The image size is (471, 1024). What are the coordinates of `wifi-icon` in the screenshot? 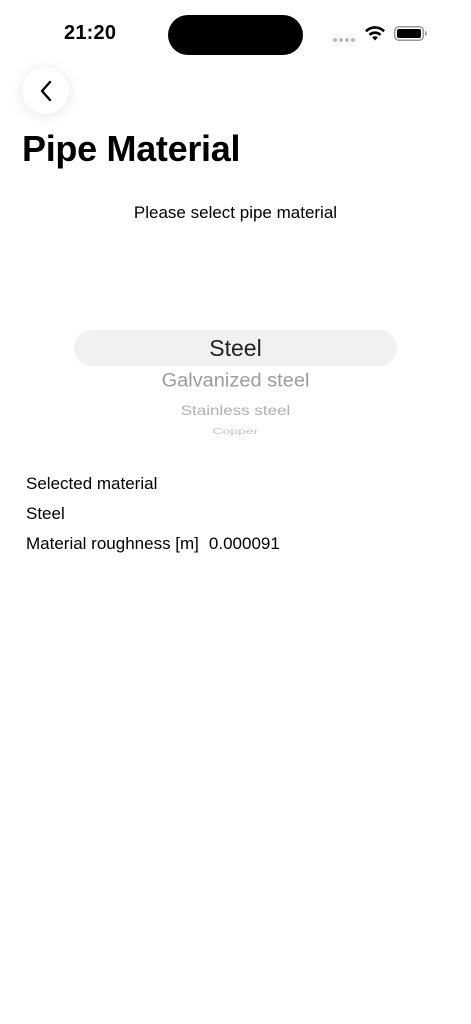 It's located at (375, 33).